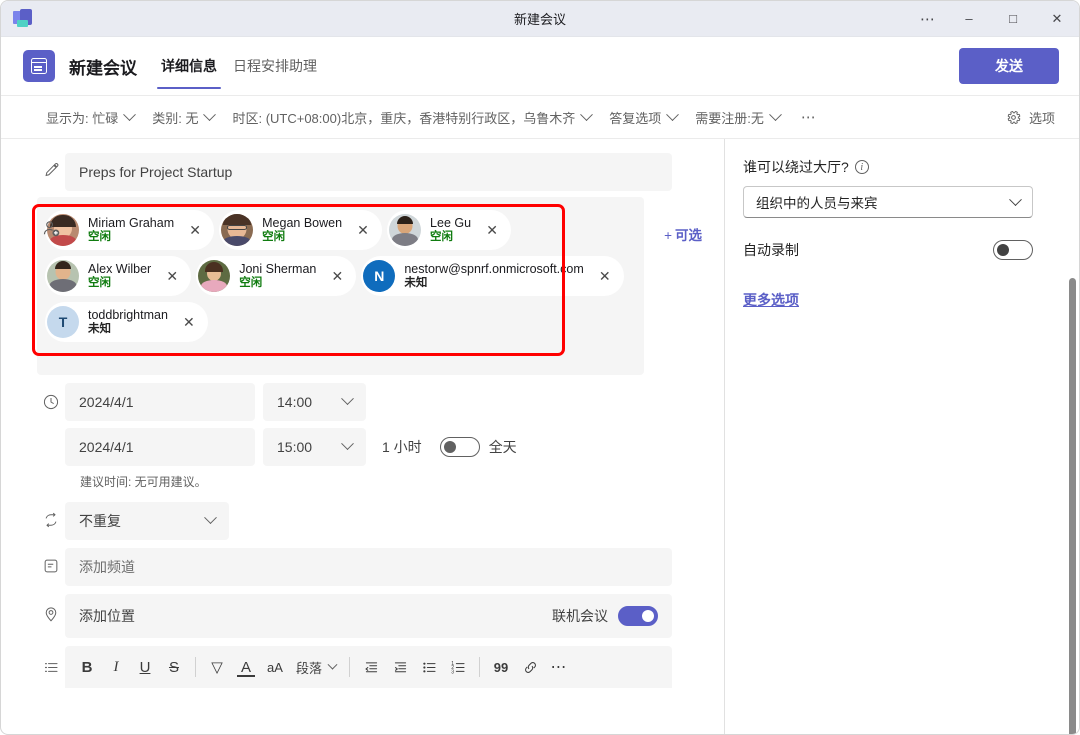  Describe the element at coordinates (116, 667) in the screenshot. I see `italic-button: I` at that location.